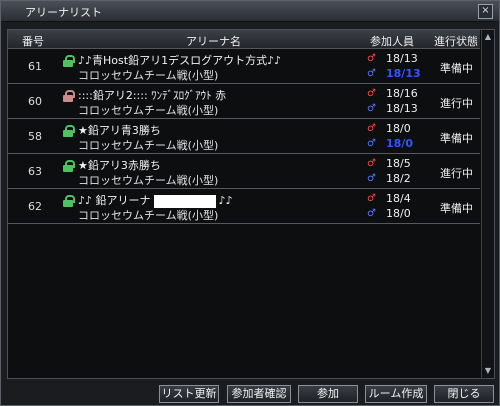  I want to click on window-title: アリーナリスト, so click(63, 12).